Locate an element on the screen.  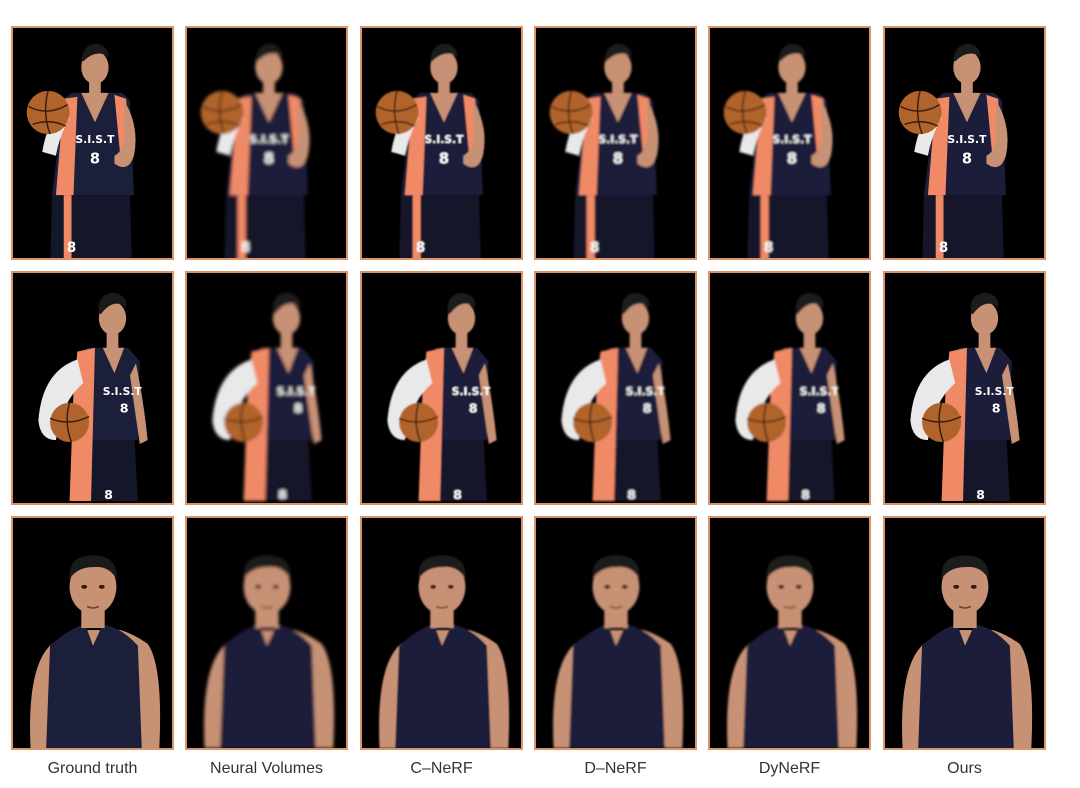
column-label: D–NeRF is located at coordinates (615, 768).